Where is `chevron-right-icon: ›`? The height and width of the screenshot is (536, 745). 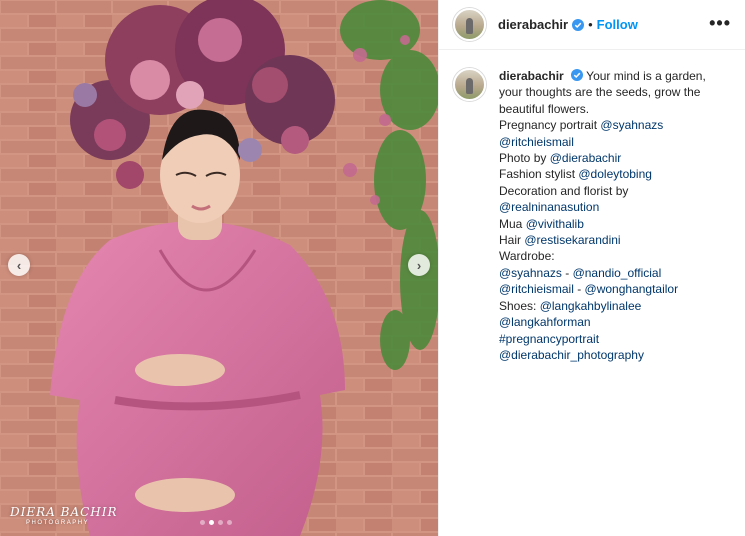
chevron-right-icon: › is located at coordinates (419, 265).